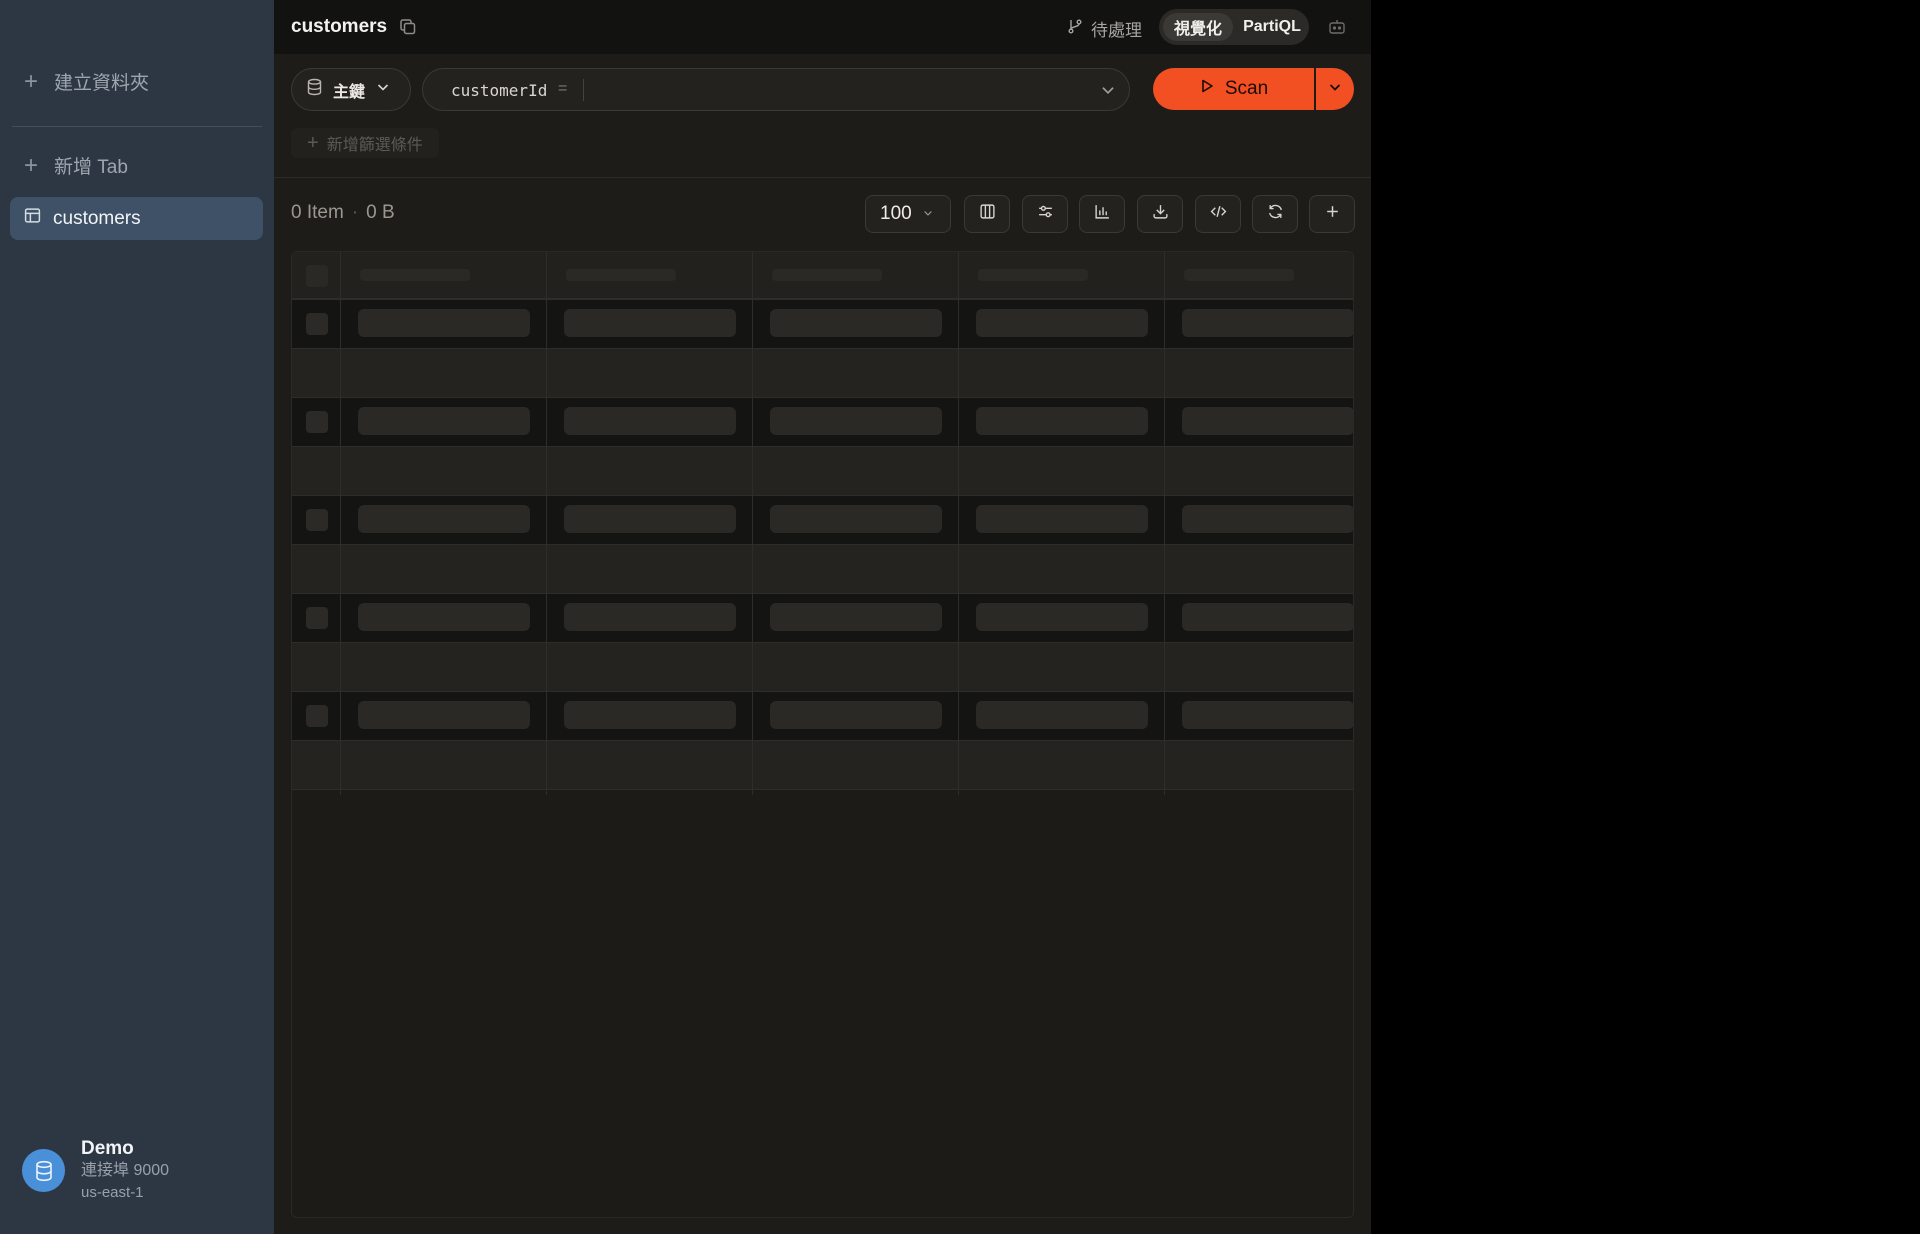 Image resolution: width=1920 pixels, height=1234 pixels. I want to click on connection-region: us-east-1, so click(112, 1192).